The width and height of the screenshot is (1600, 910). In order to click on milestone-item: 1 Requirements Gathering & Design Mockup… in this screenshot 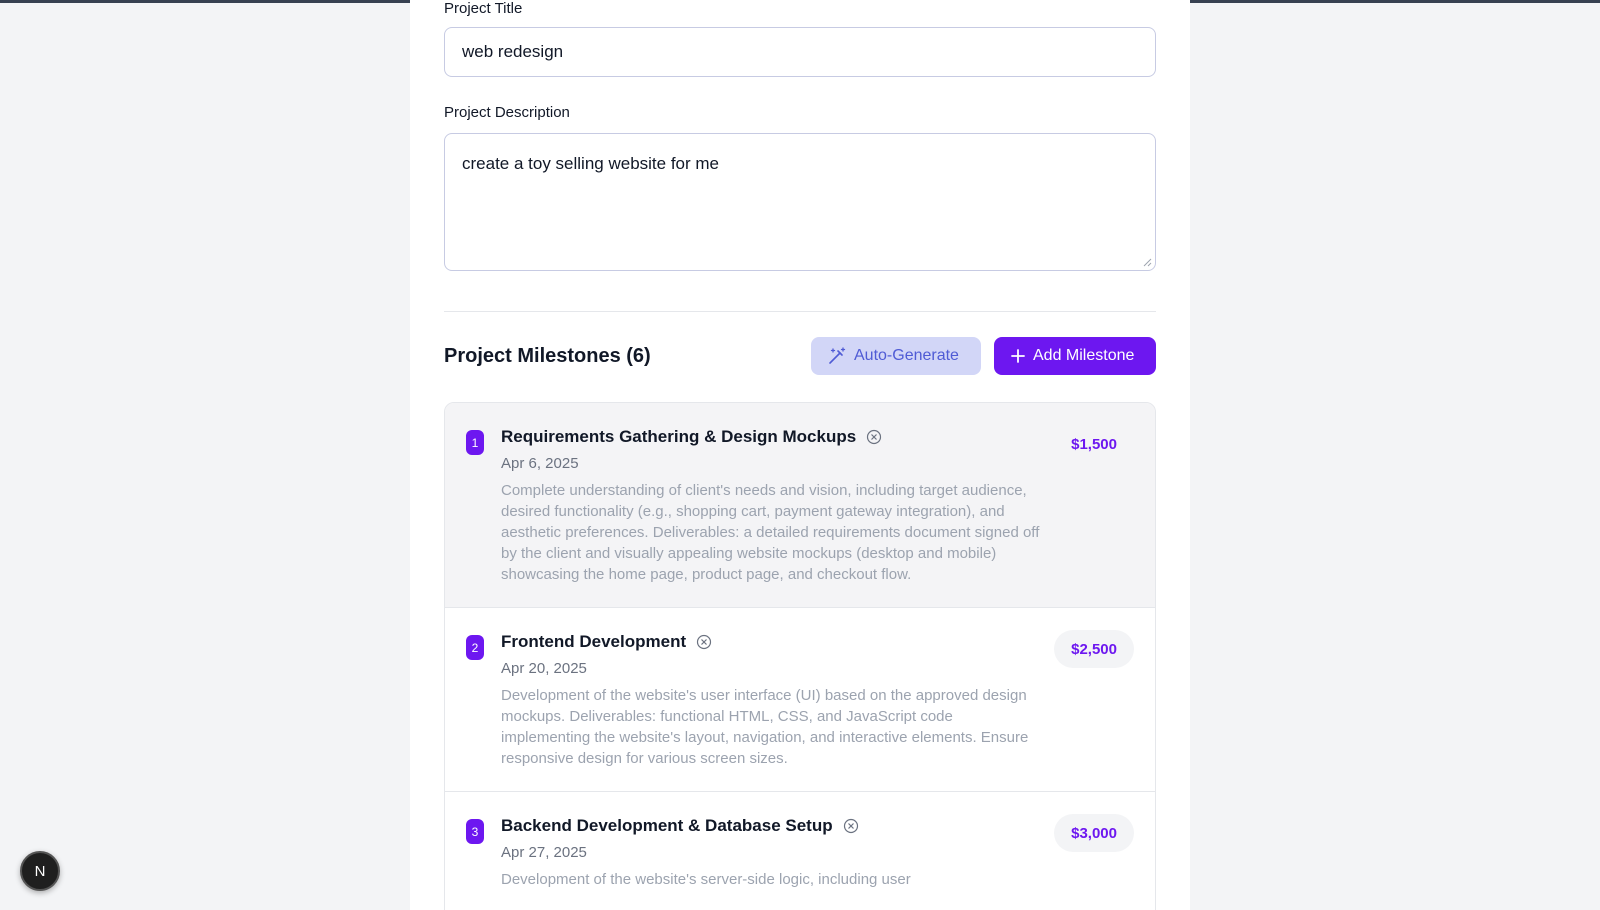, I will do `click(800, 505)`.